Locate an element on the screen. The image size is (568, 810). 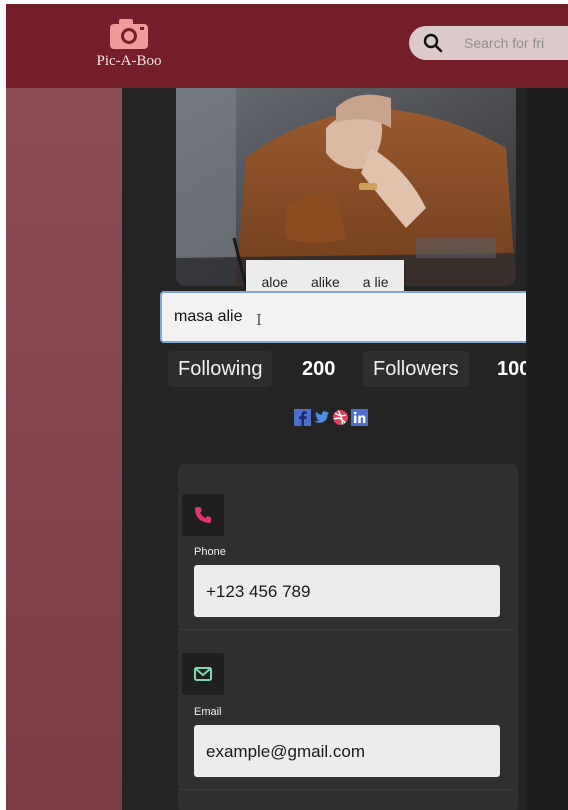
phone-icon-box is located at coordinates (203, 515).